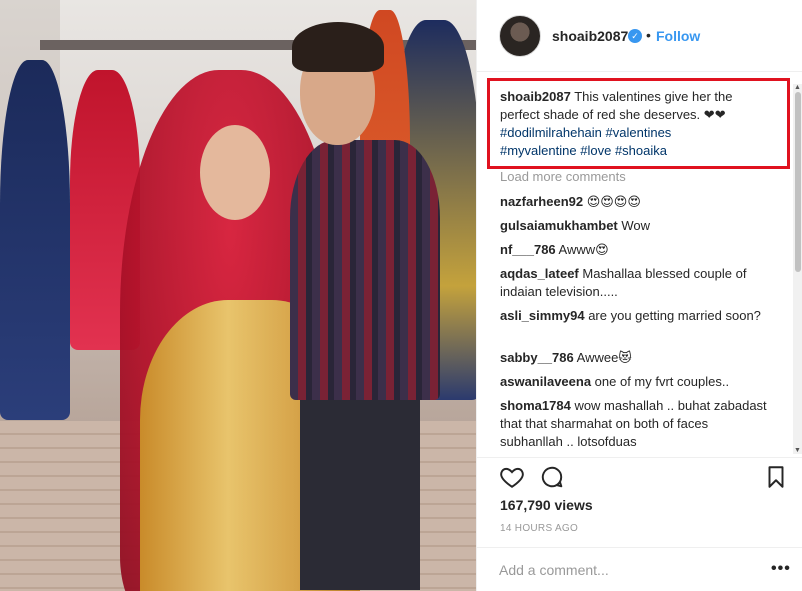  What do you see at coordinates (590, 36) in the screenshot?
I see `header-username: shoaib2087` at bounding box center [590, 36].